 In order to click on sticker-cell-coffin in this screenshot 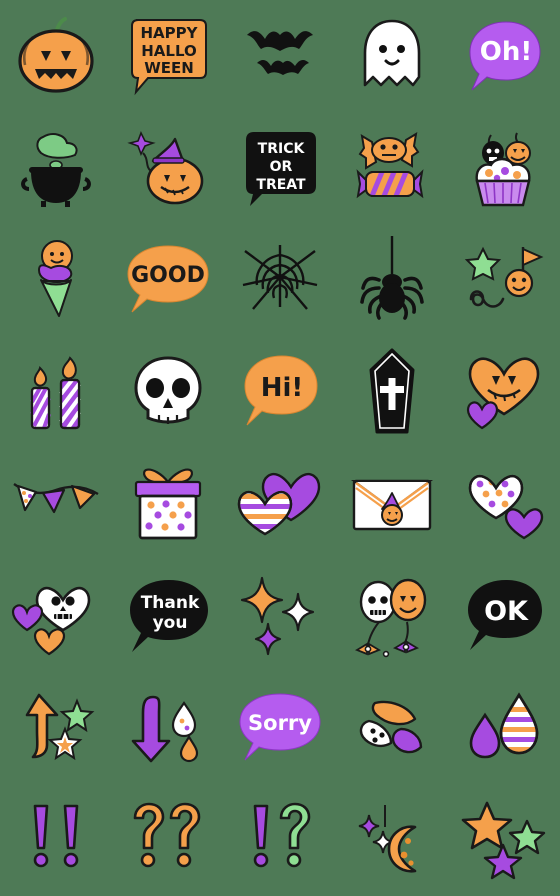, I will do `click(392, 392)`.